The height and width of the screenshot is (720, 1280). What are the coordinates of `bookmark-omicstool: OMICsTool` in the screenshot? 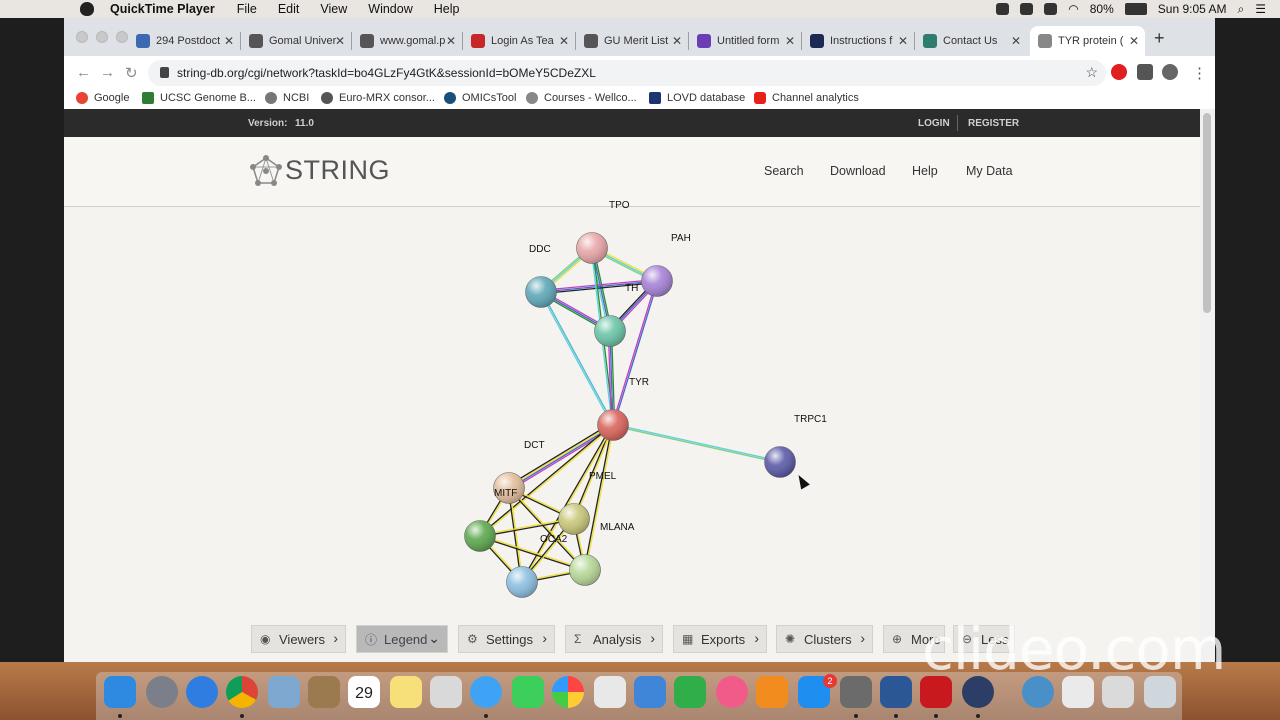 It's located at (480, 98).